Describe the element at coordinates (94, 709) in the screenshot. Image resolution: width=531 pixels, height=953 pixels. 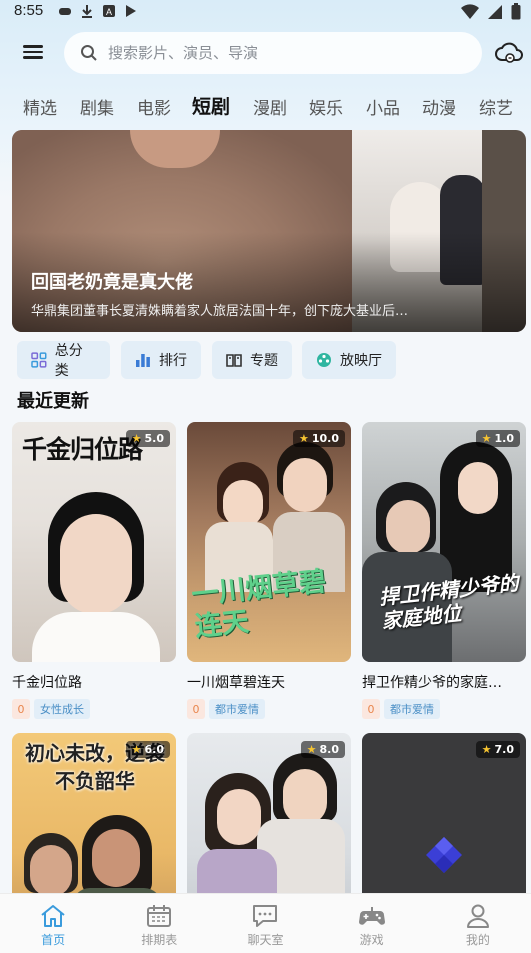
I see `card-tags: 0 女性成长` at that location.